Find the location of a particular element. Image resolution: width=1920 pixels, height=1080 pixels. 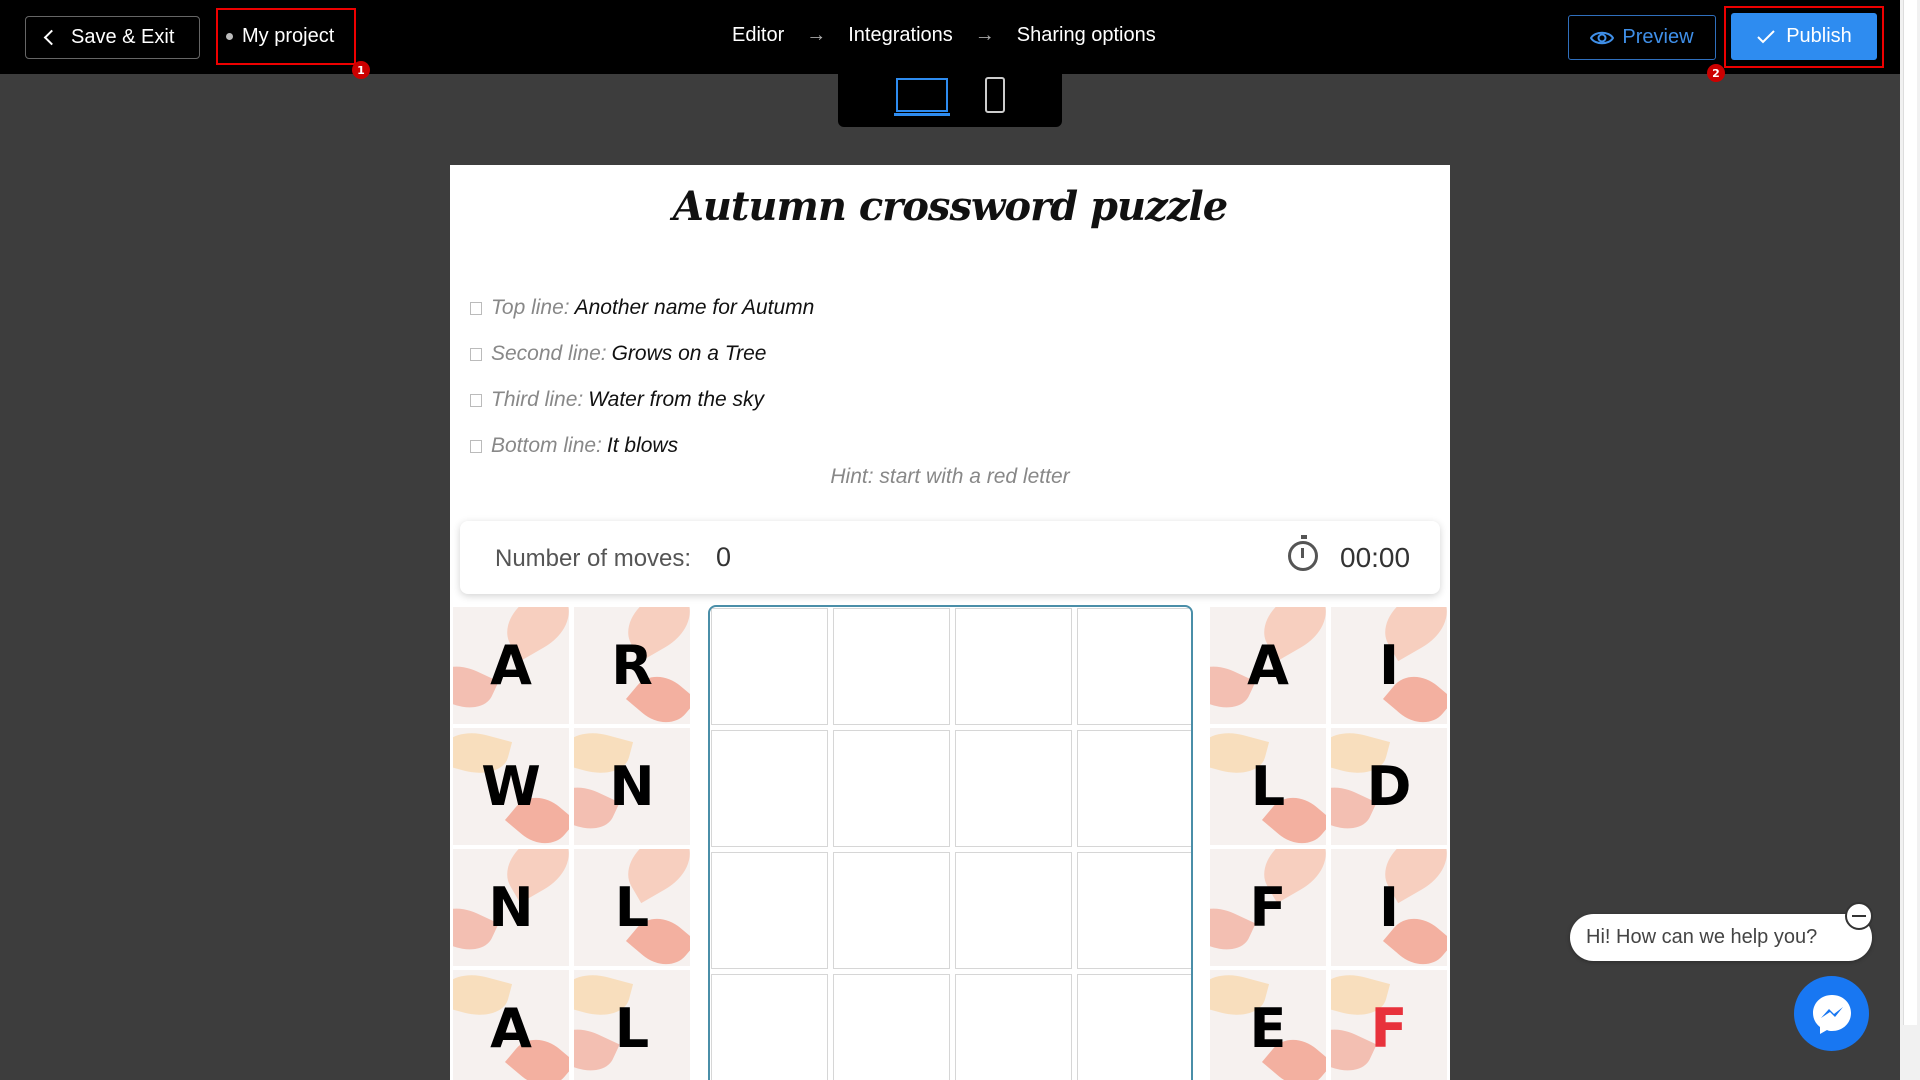

timer-value: 00:00 is located at coordinates (1375, 557).